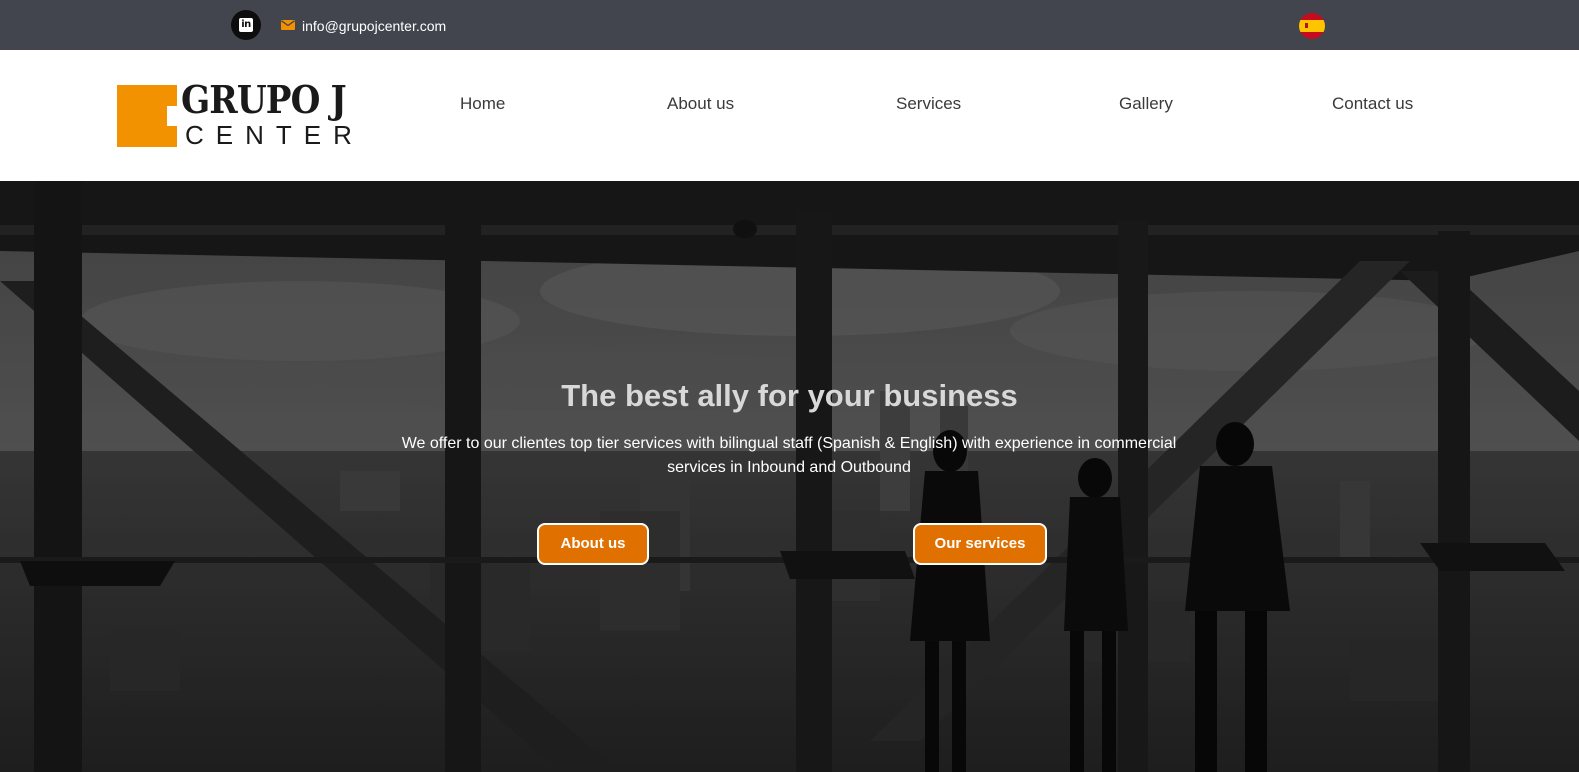  I want to click on site-logo: GRUPO J CENTER, so click(237, 114).